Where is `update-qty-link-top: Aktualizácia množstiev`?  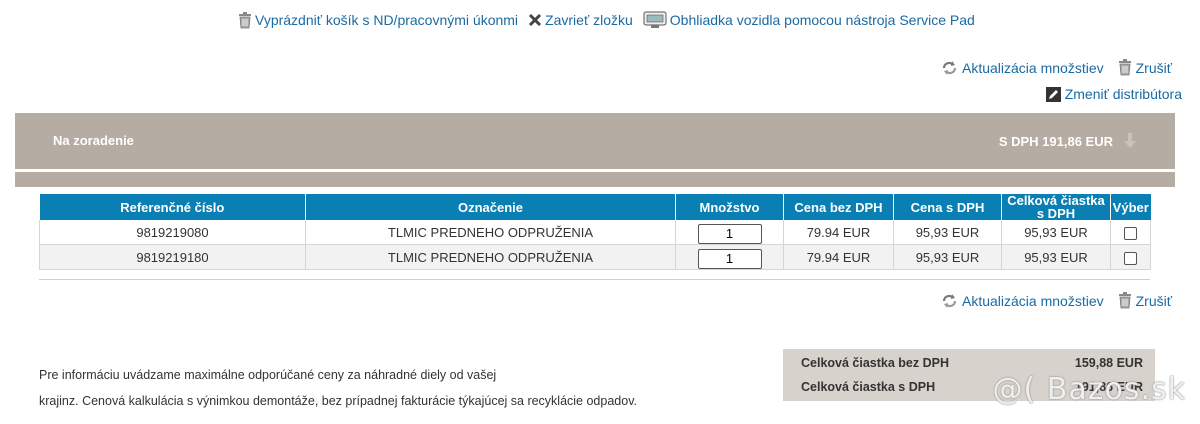 update-qty-link-top: Aktualizácia množstiev is located at coordinates (1022, 68).